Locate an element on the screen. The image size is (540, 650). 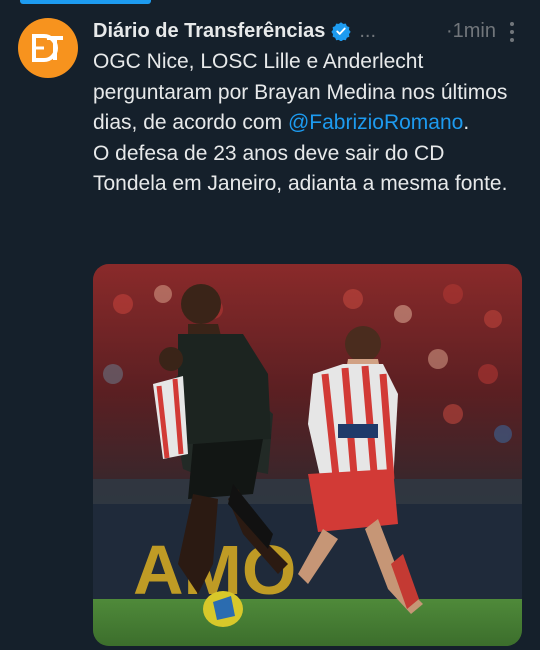
avatar-logo-icon is located at coordinates (47, 48).